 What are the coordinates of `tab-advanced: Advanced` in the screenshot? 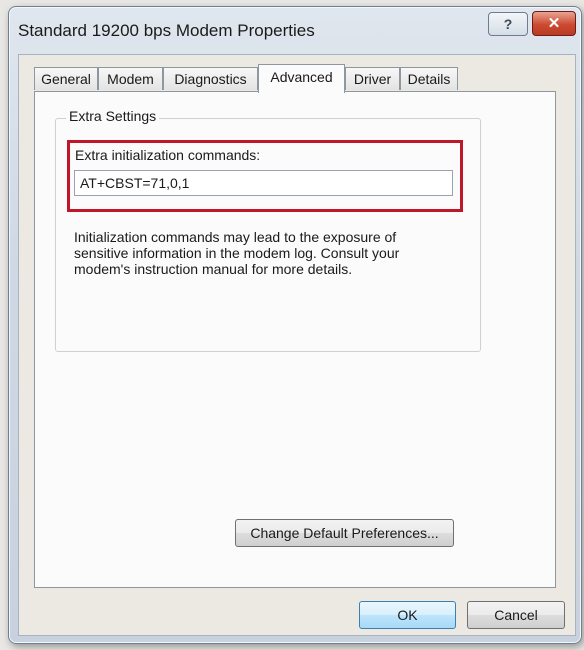 It's located at (301, 78).